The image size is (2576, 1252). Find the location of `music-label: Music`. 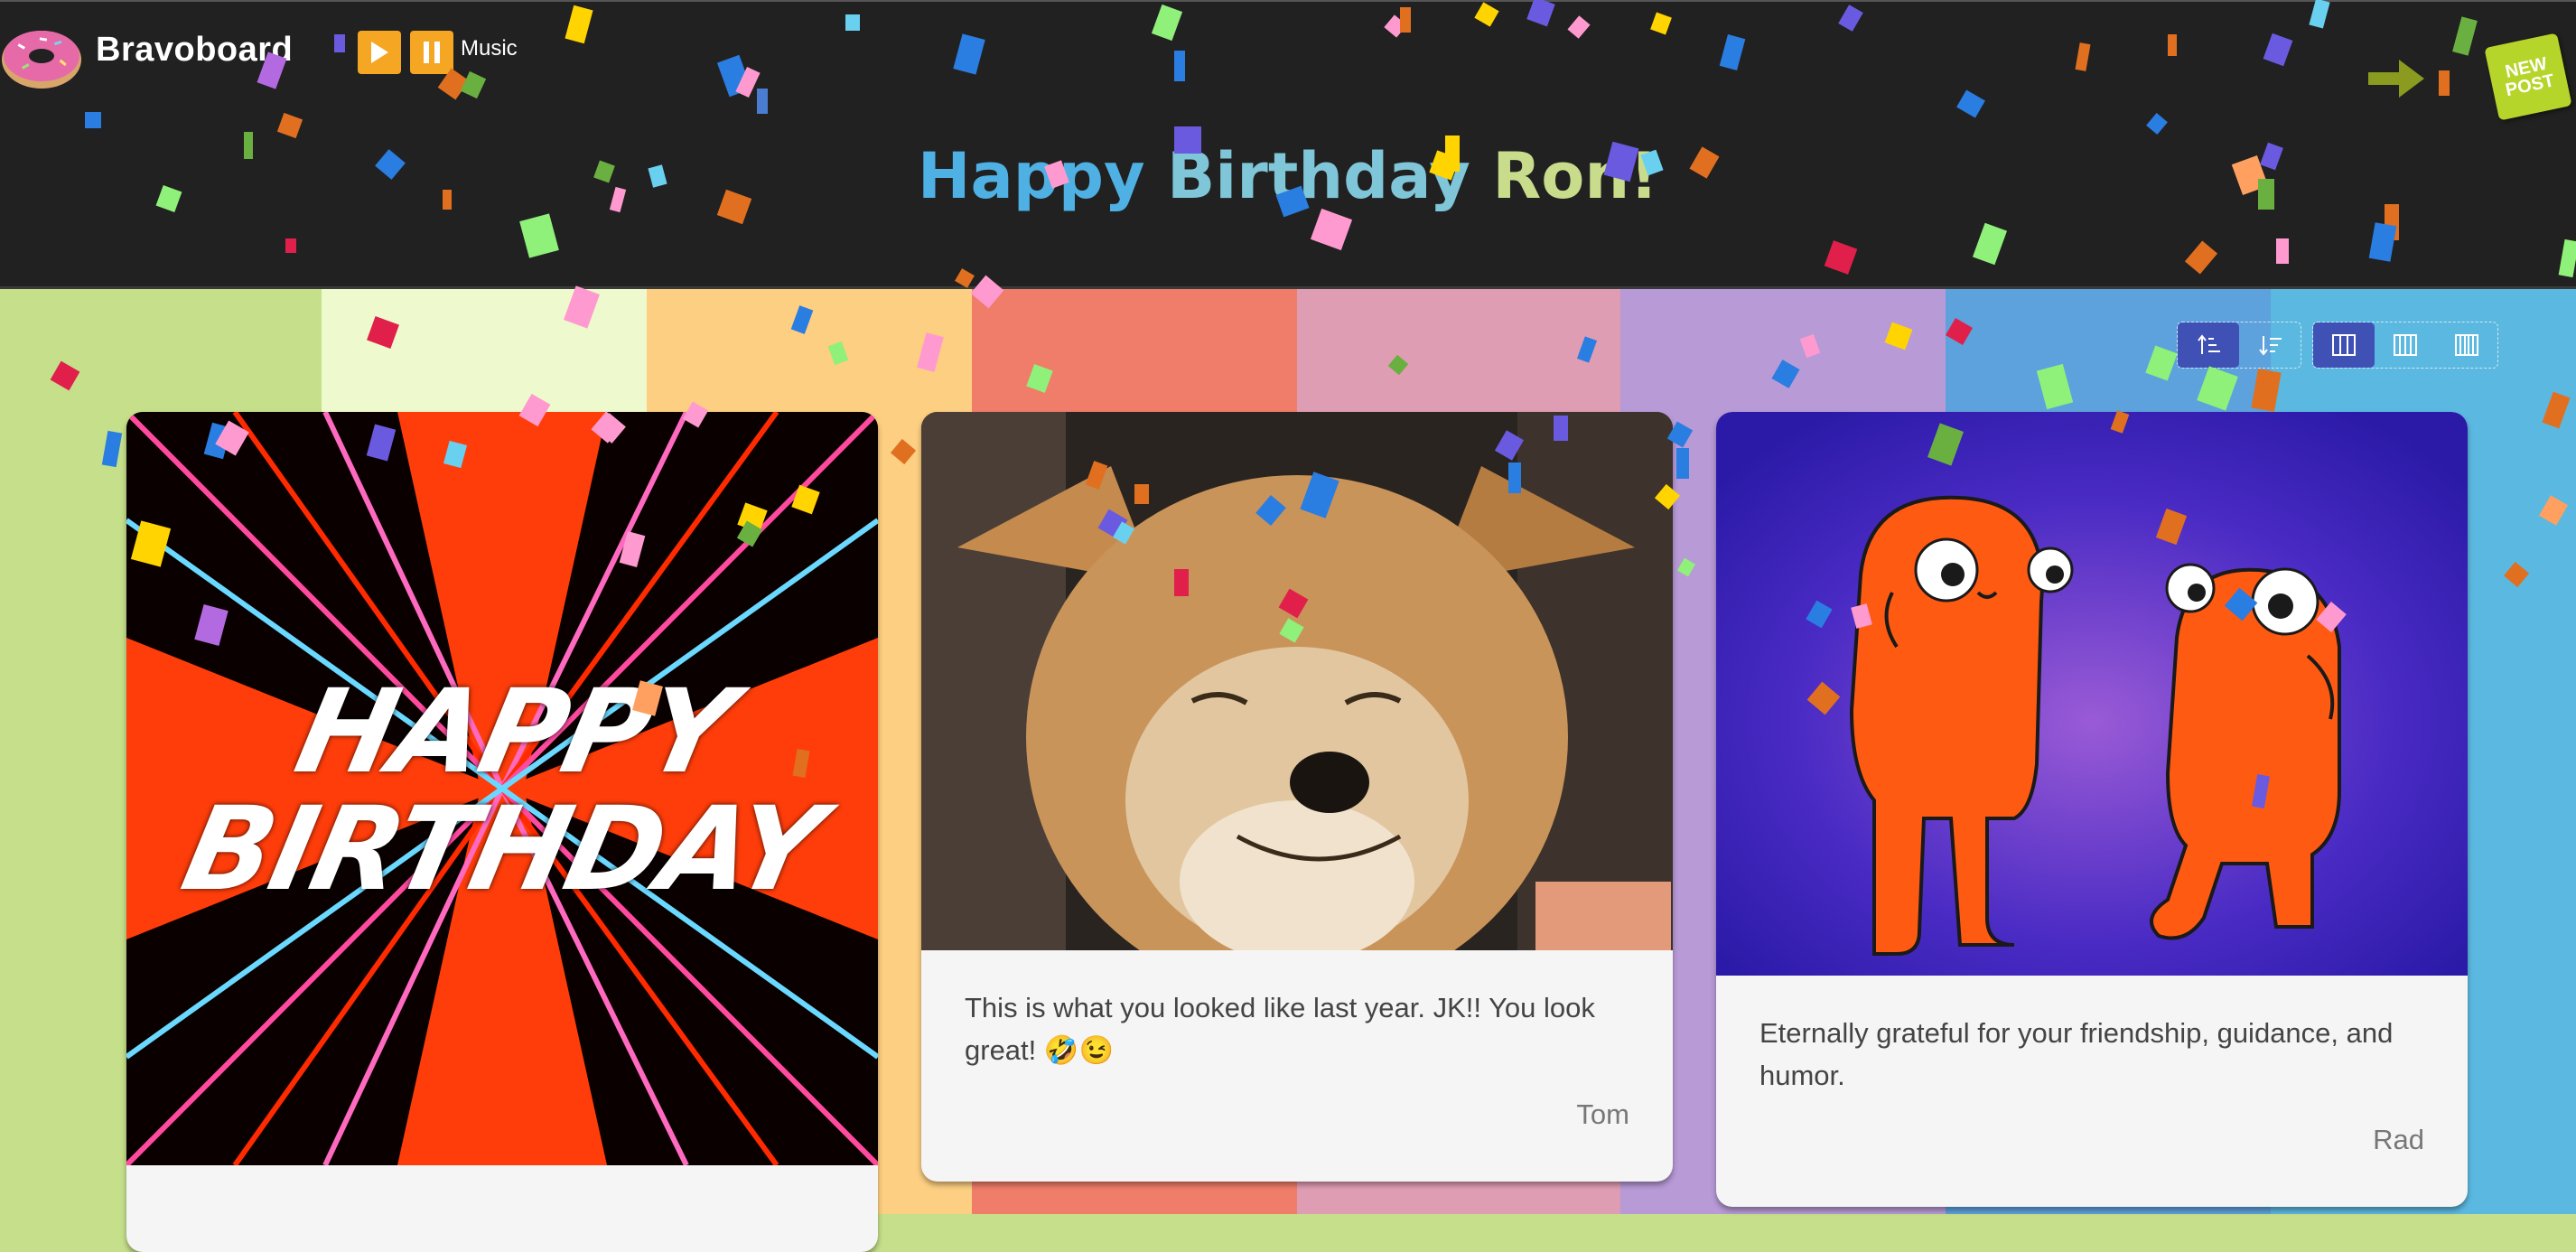

music-label: Music is located at coordinates (489, 48).